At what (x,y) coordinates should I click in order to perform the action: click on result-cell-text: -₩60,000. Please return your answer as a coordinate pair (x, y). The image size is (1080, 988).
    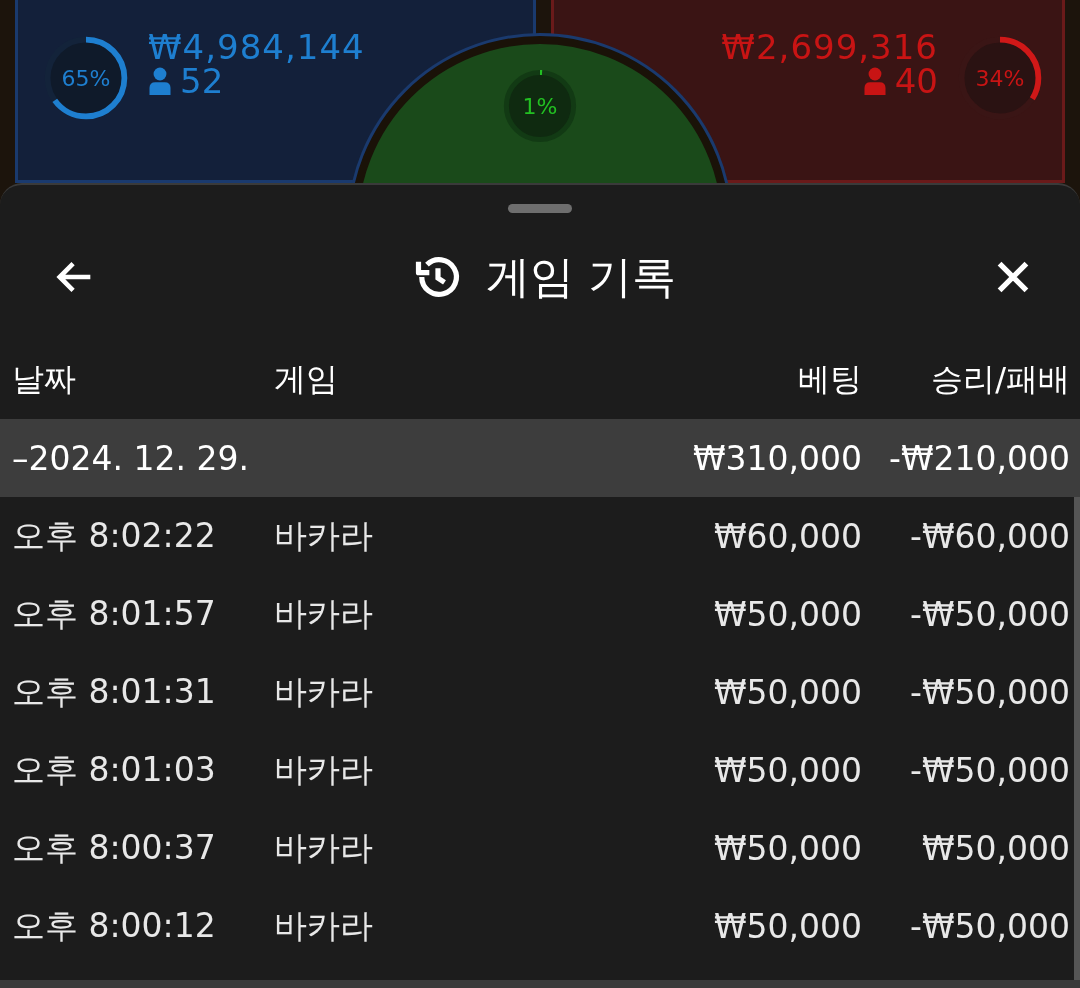
    Looking at the image, I should click on (989, 536).